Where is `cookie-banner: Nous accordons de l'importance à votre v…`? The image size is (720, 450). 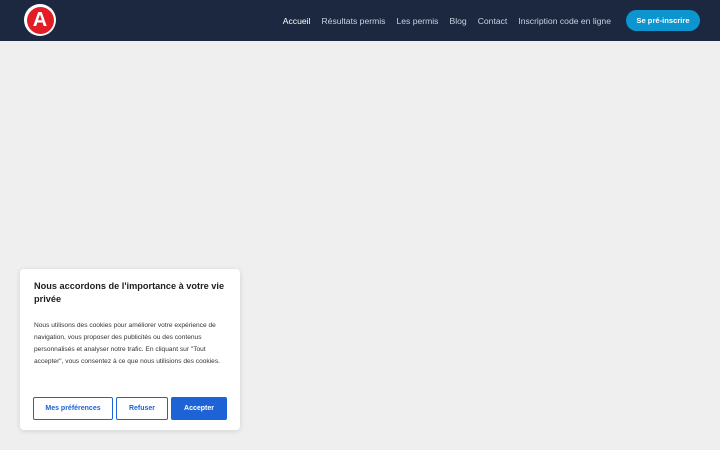
cookie-banner: Nous accordons de l'importance à votre v… is located at coordinates (130, 349).